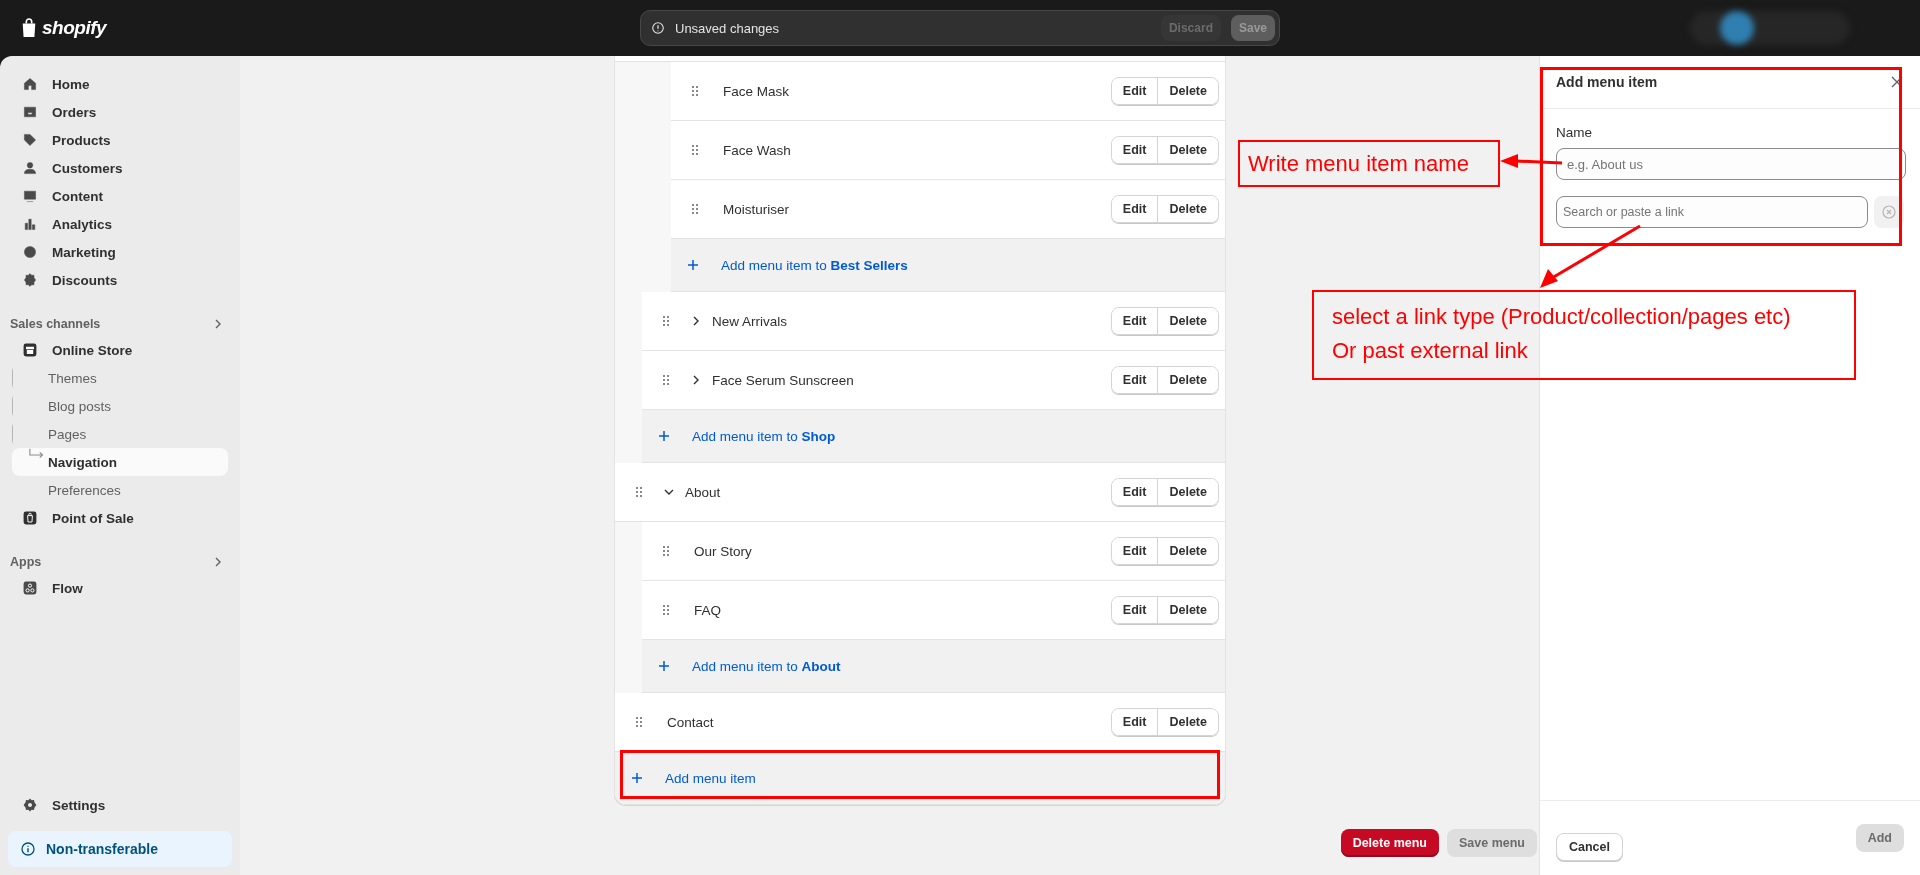 The width and height of the screenshot is (1920, 875). What do you see at coordinates (102, 849) in the screenshot?
I see `plan-badge-text: Non-transferable` at bounding box center [102, 849].